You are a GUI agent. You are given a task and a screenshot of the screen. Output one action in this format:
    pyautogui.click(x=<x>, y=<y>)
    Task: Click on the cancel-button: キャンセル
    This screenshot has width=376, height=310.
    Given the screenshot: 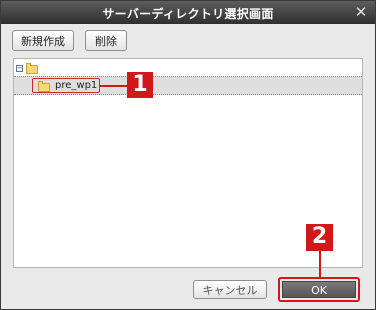 What is the action you would take?
    pyautogui.click(x=230, y=289)
    